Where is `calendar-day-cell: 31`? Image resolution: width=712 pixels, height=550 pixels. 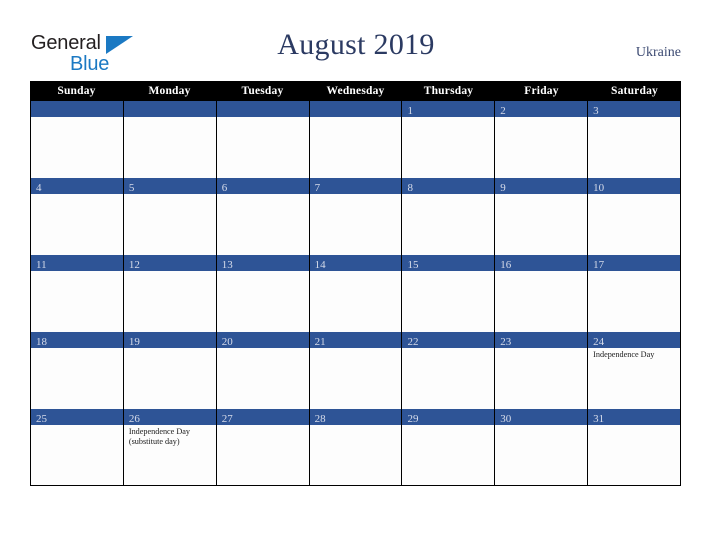
calendar-day-cell: 31 is located at coordinates (635, 447).